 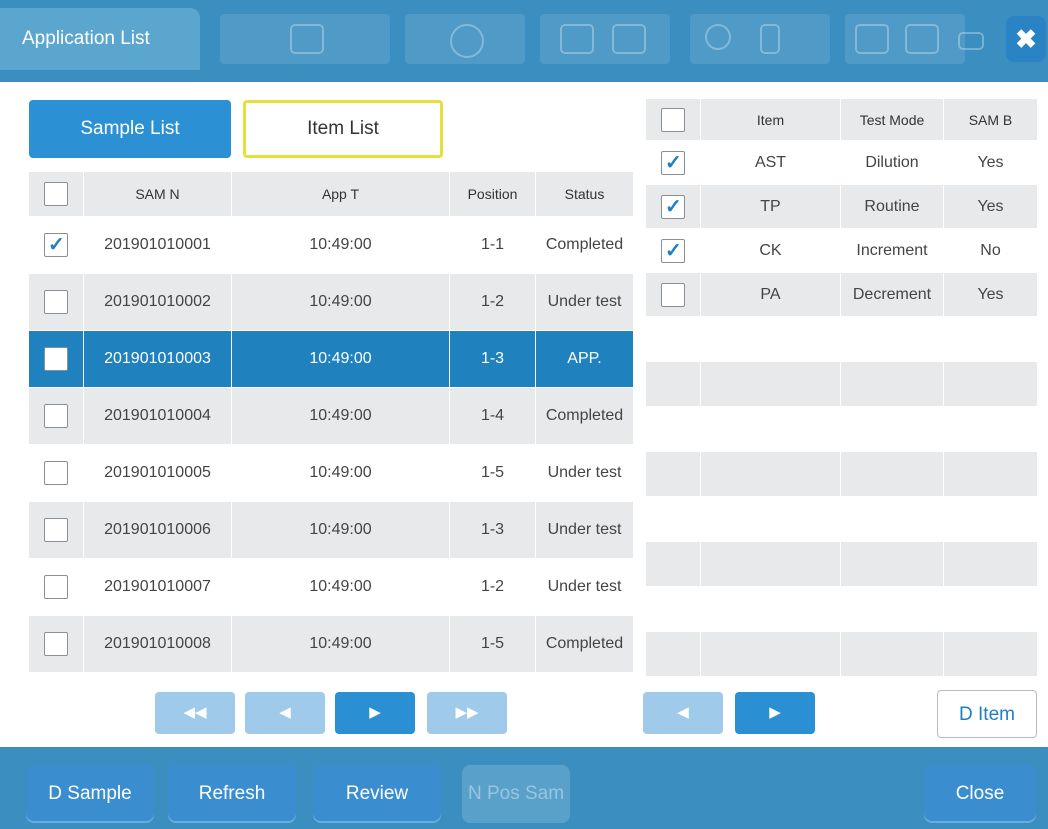 What do you see at coordinates (683, 713) in the screenshot?
I see `item-prev-page-button: ◀` at bounding box center [683, 713].